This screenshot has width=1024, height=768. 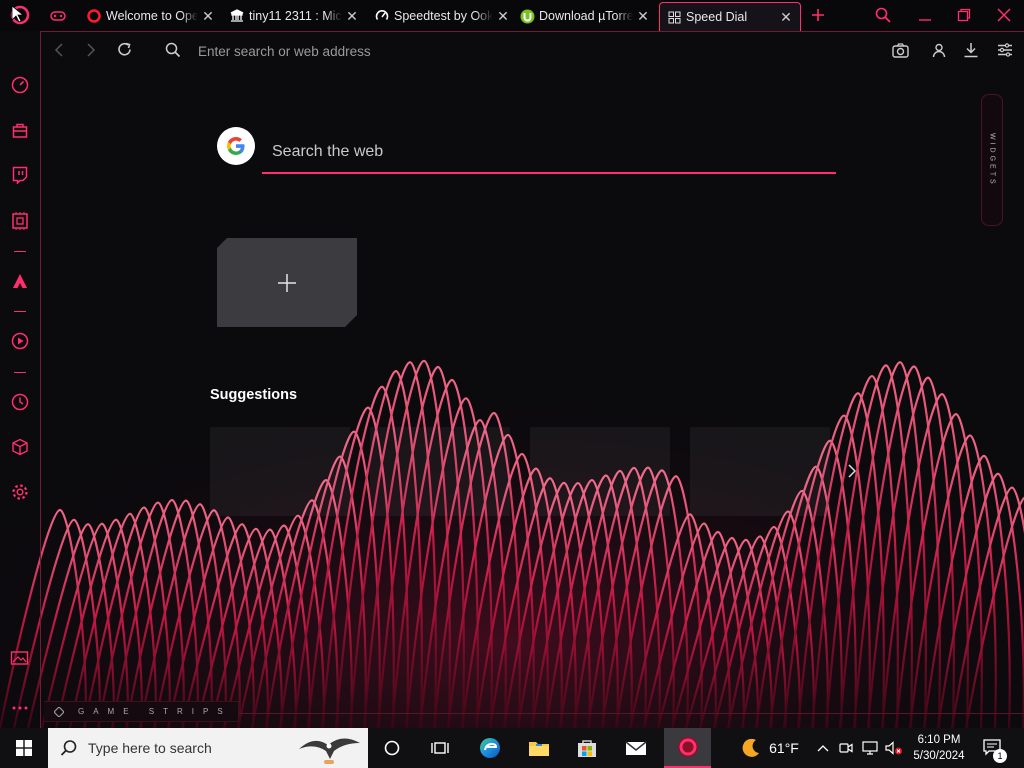 I want to click on mail-icon, so click(x=636, y=748).